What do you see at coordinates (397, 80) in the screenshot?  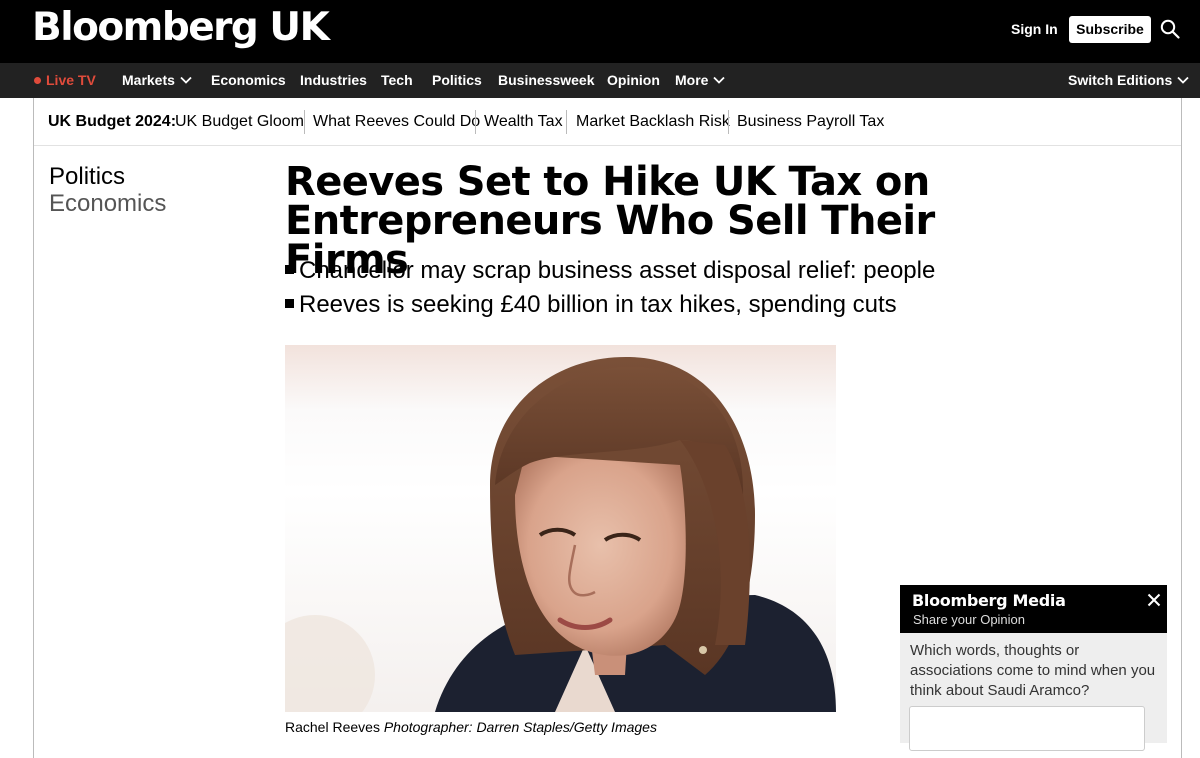 I see `nav-tech: Tech` at bounding box center [397, 80].